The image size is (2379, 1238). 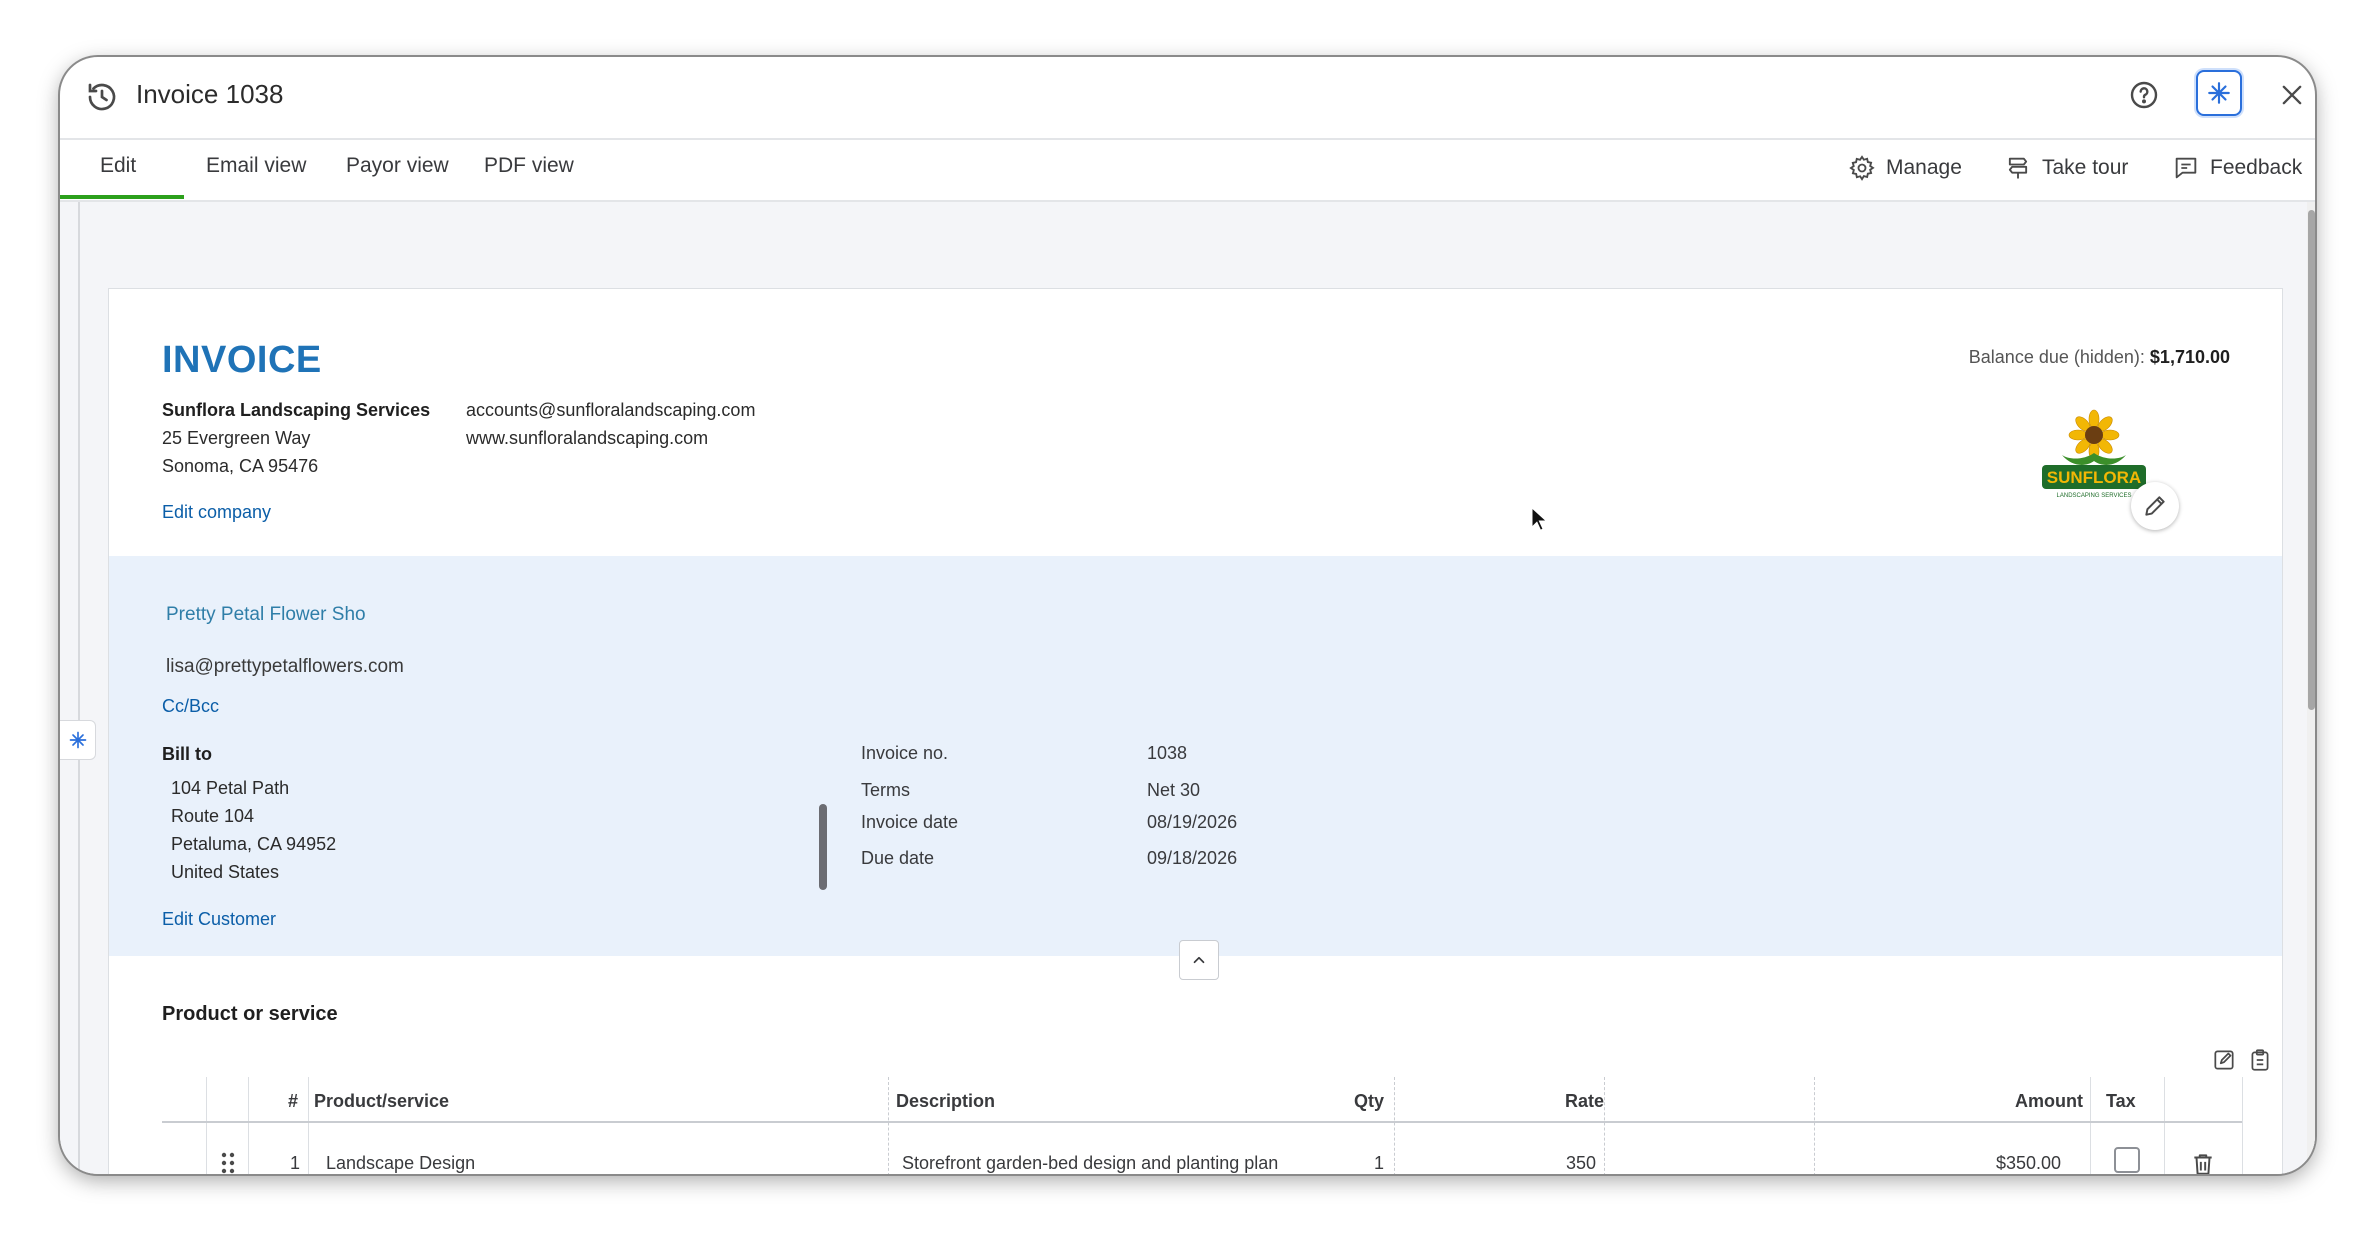 What do you see at coordinates (611, 410) in the screenshot?
I see `company-email: accounts@sunfloralandscaping.com` at bounding box center [611, 410].